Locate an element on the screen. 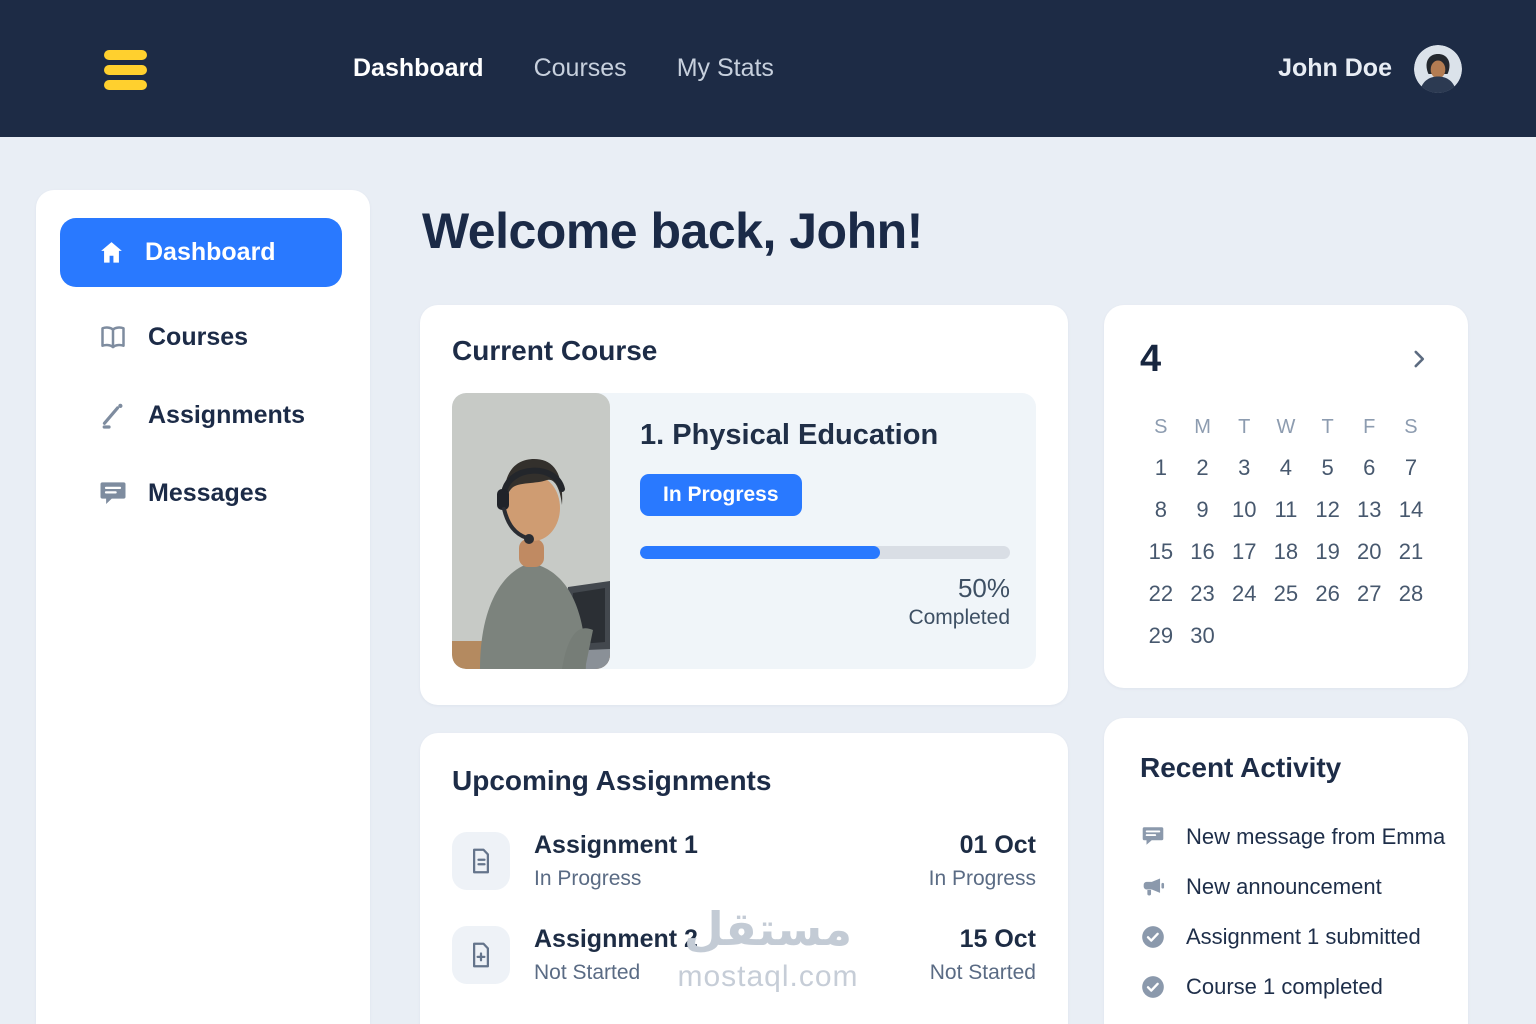 The image size is (1536, 1024). activity-text: New announcement is located at coordinates (1284, 886).